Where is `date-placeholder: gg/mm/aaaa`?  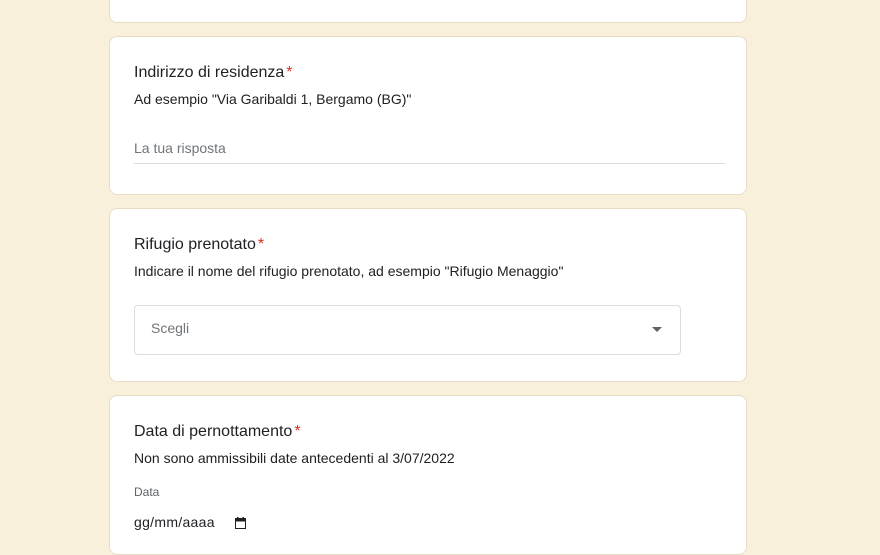 date-placeholder: gg/mm/aaaa is located at coordinates (174, 522).